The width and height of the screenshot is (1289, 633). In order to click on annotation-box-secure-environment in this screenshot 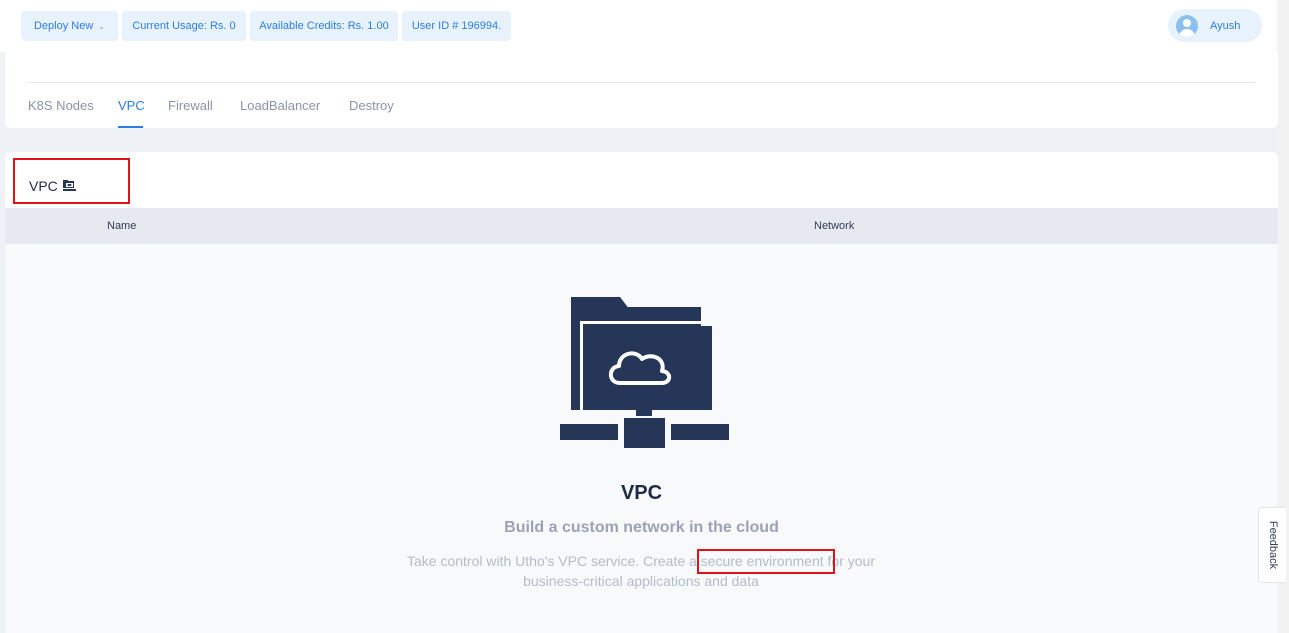, I will do `click(766, 561)`.